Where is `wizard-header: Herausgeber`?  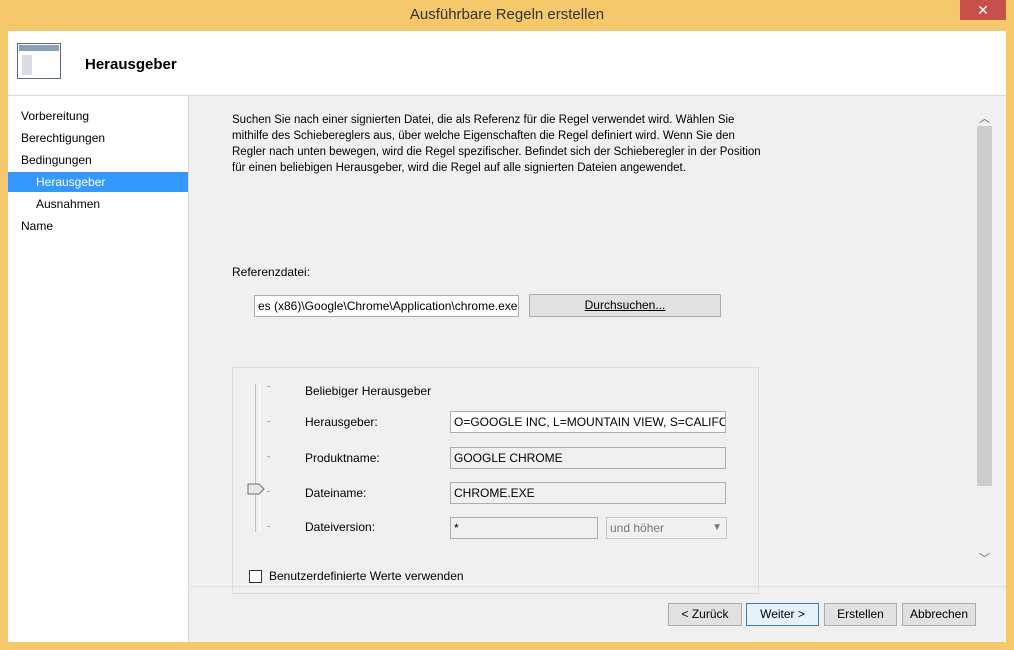
wizard-header: Herausgeber is located at coordinates (507, 63).